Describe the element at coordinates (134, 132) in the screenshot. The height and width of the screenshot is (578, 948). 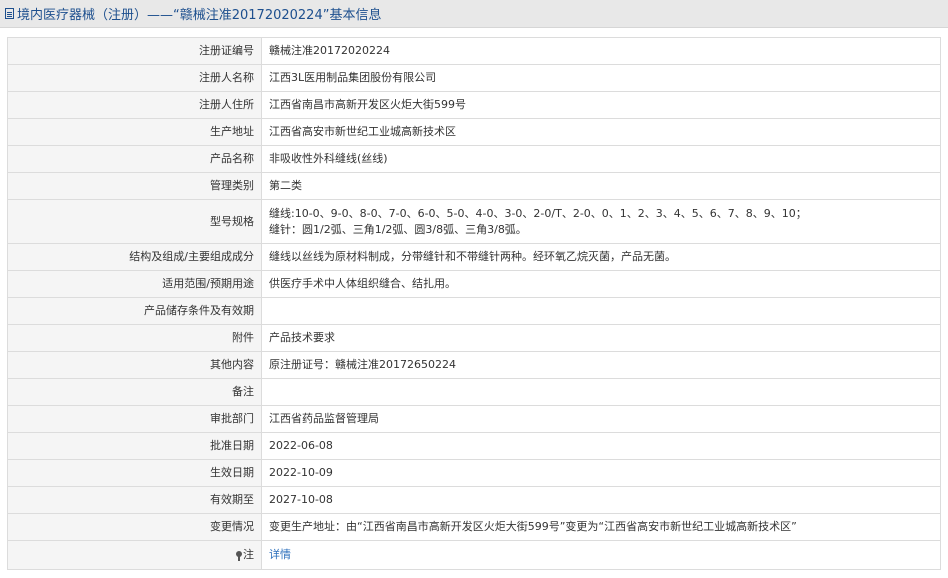
I see `row-label: 生产地址` at that location.